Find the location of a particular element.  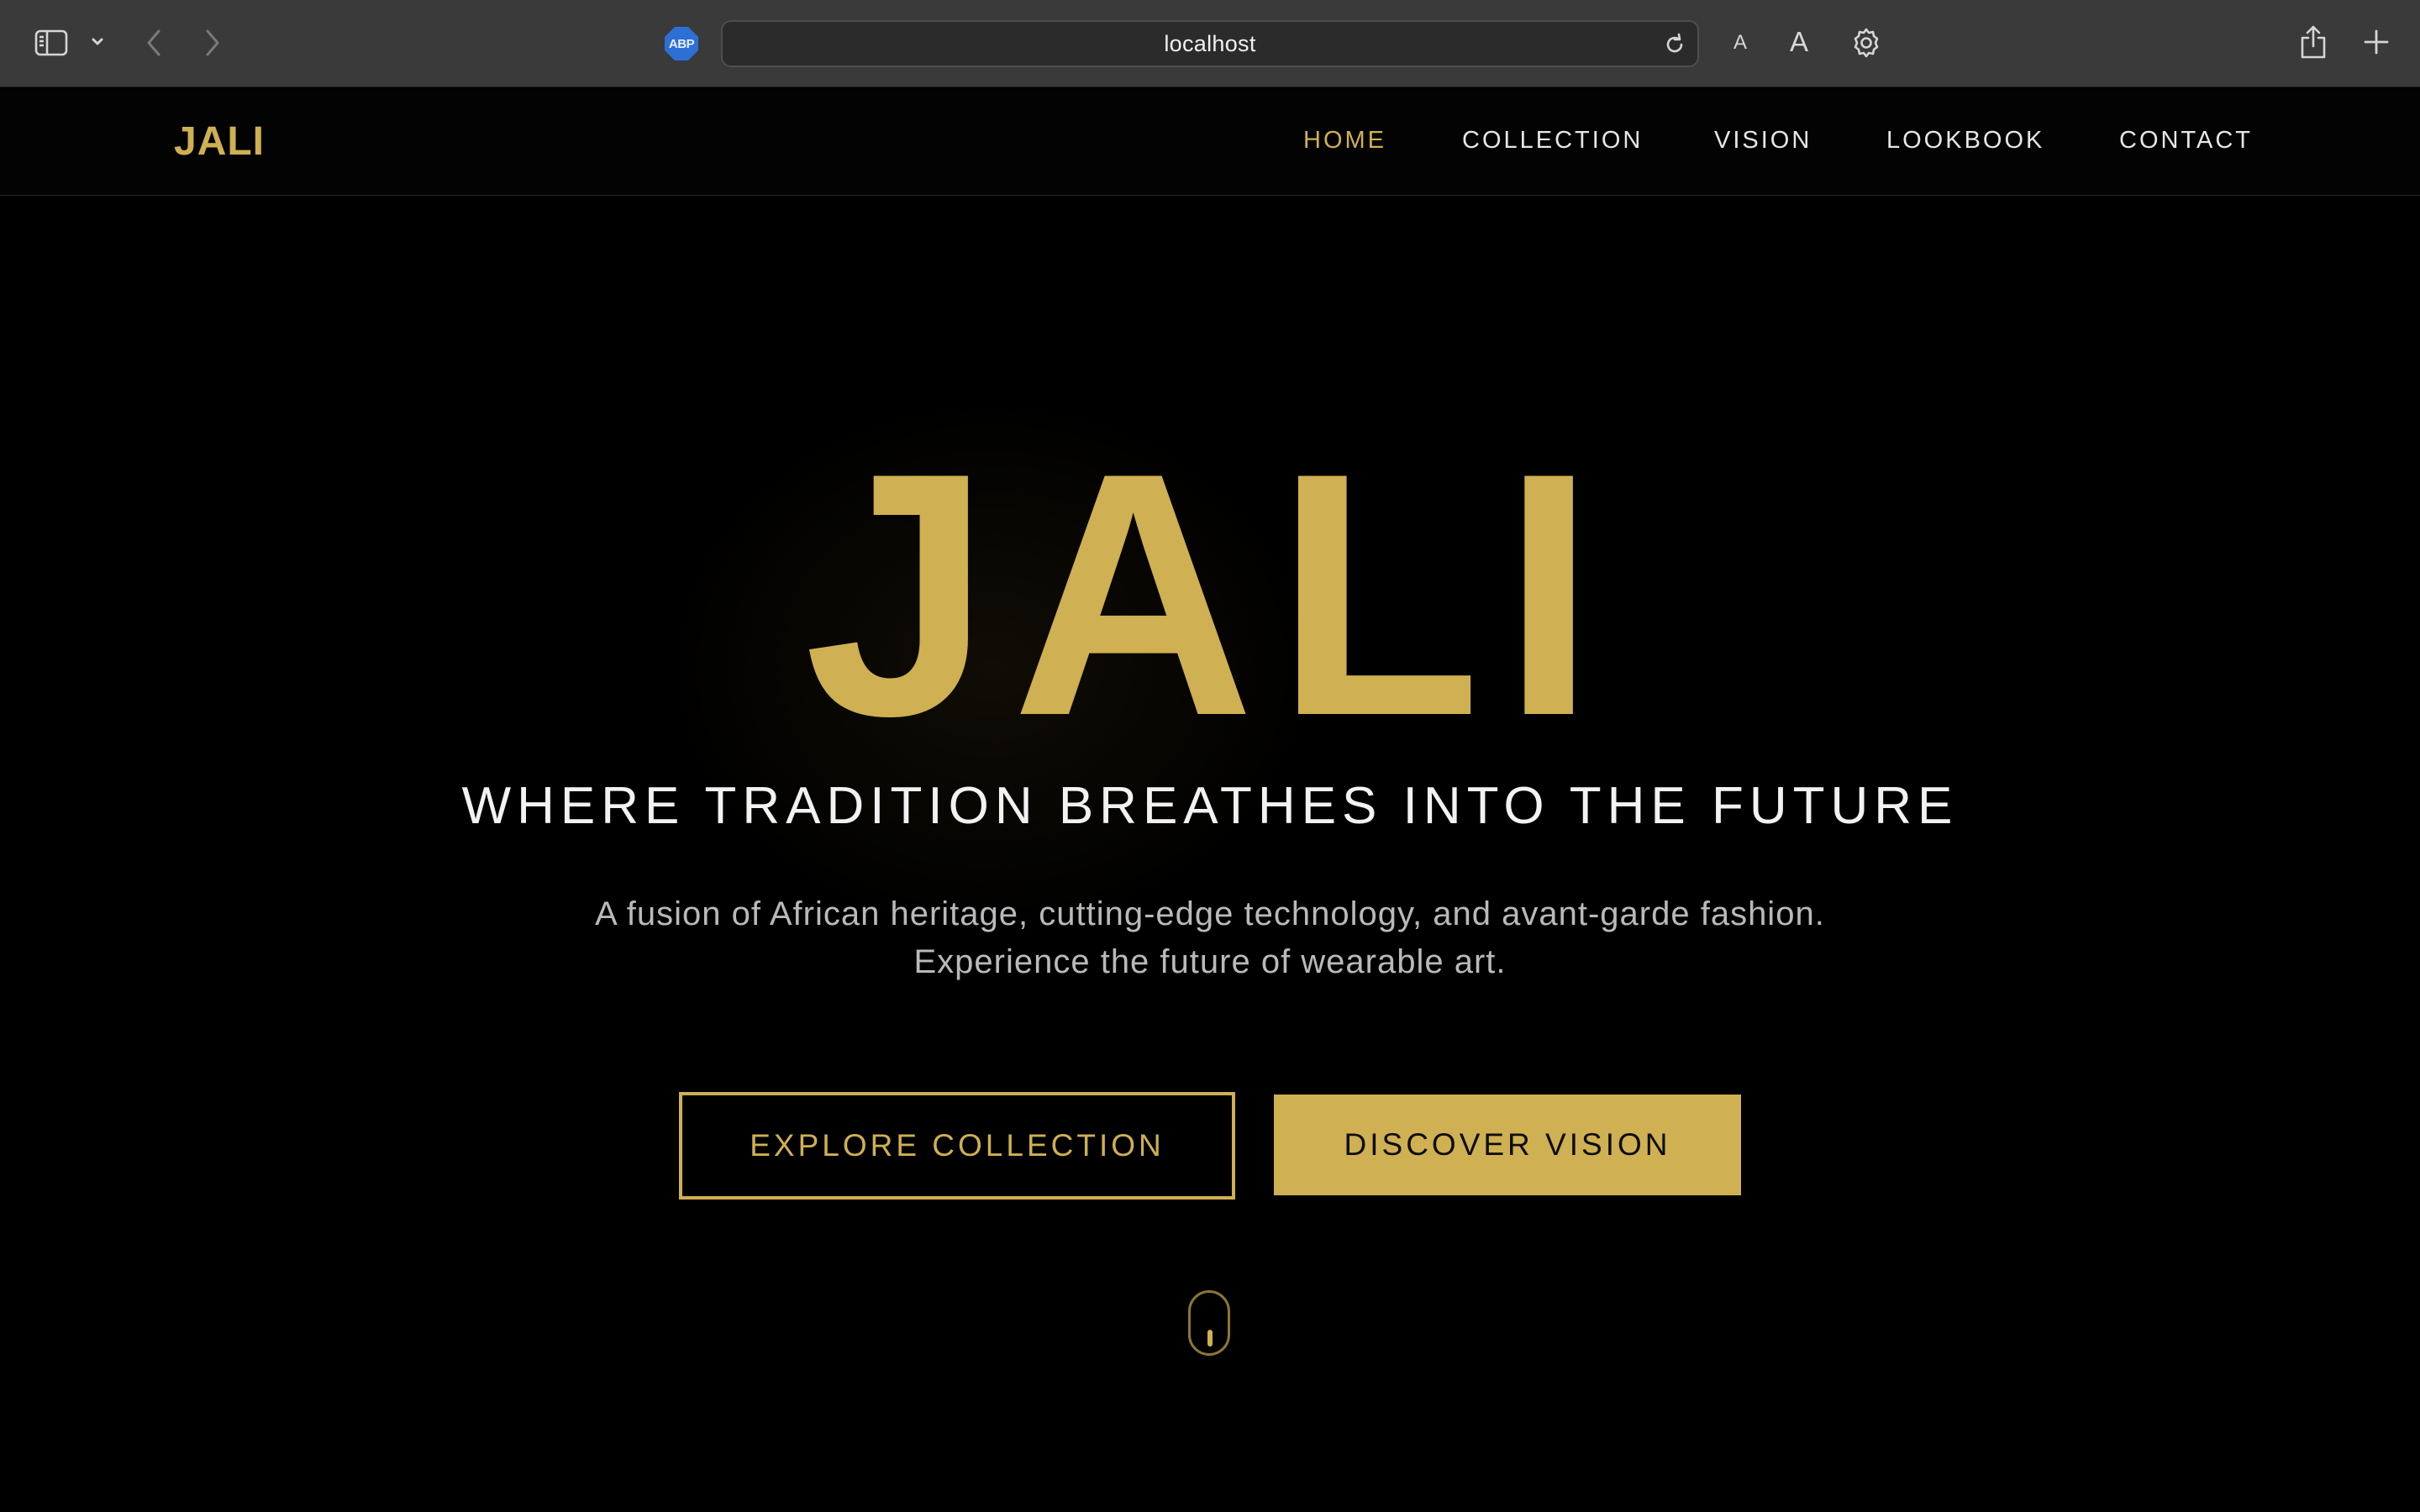

text-larger-glyph: A is located at coordinates (1799, 41).